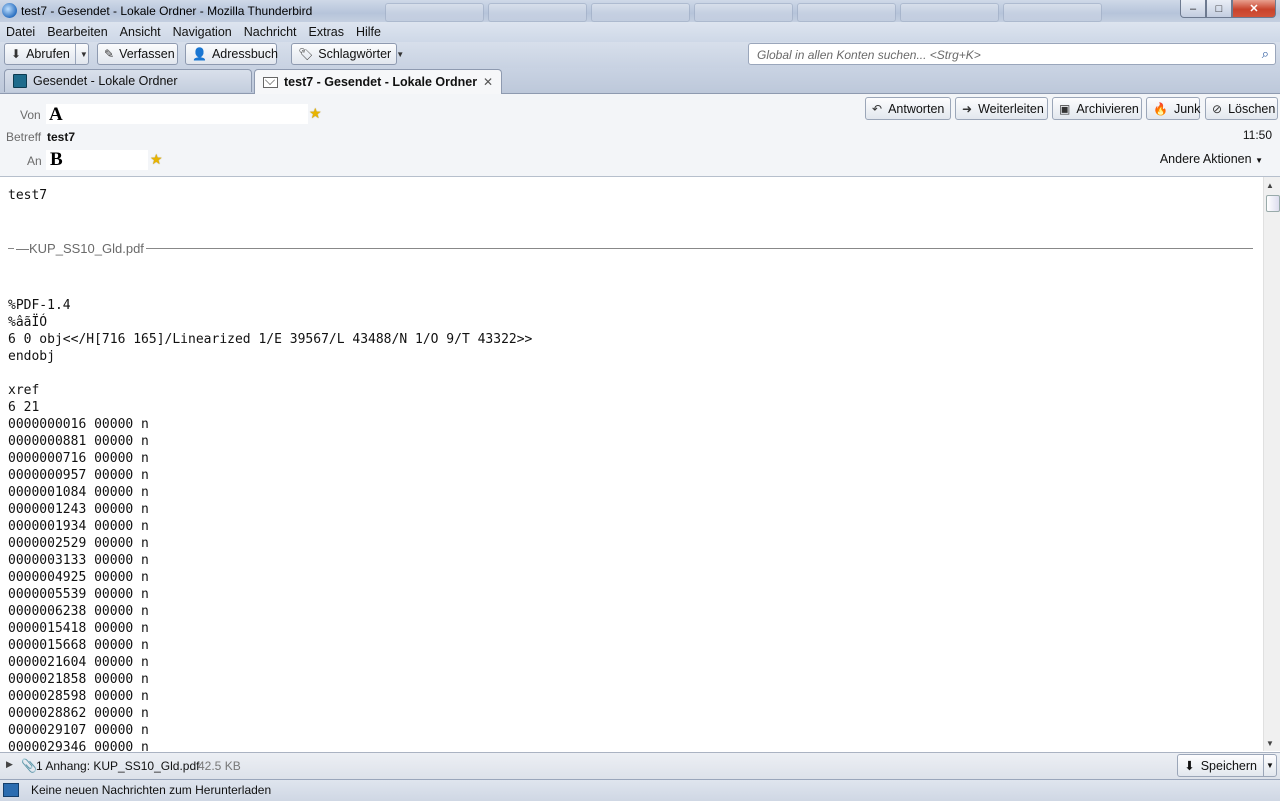 The image size is (1280, 801). I want to click on thunderbird-app-icon, so click(9, 10).